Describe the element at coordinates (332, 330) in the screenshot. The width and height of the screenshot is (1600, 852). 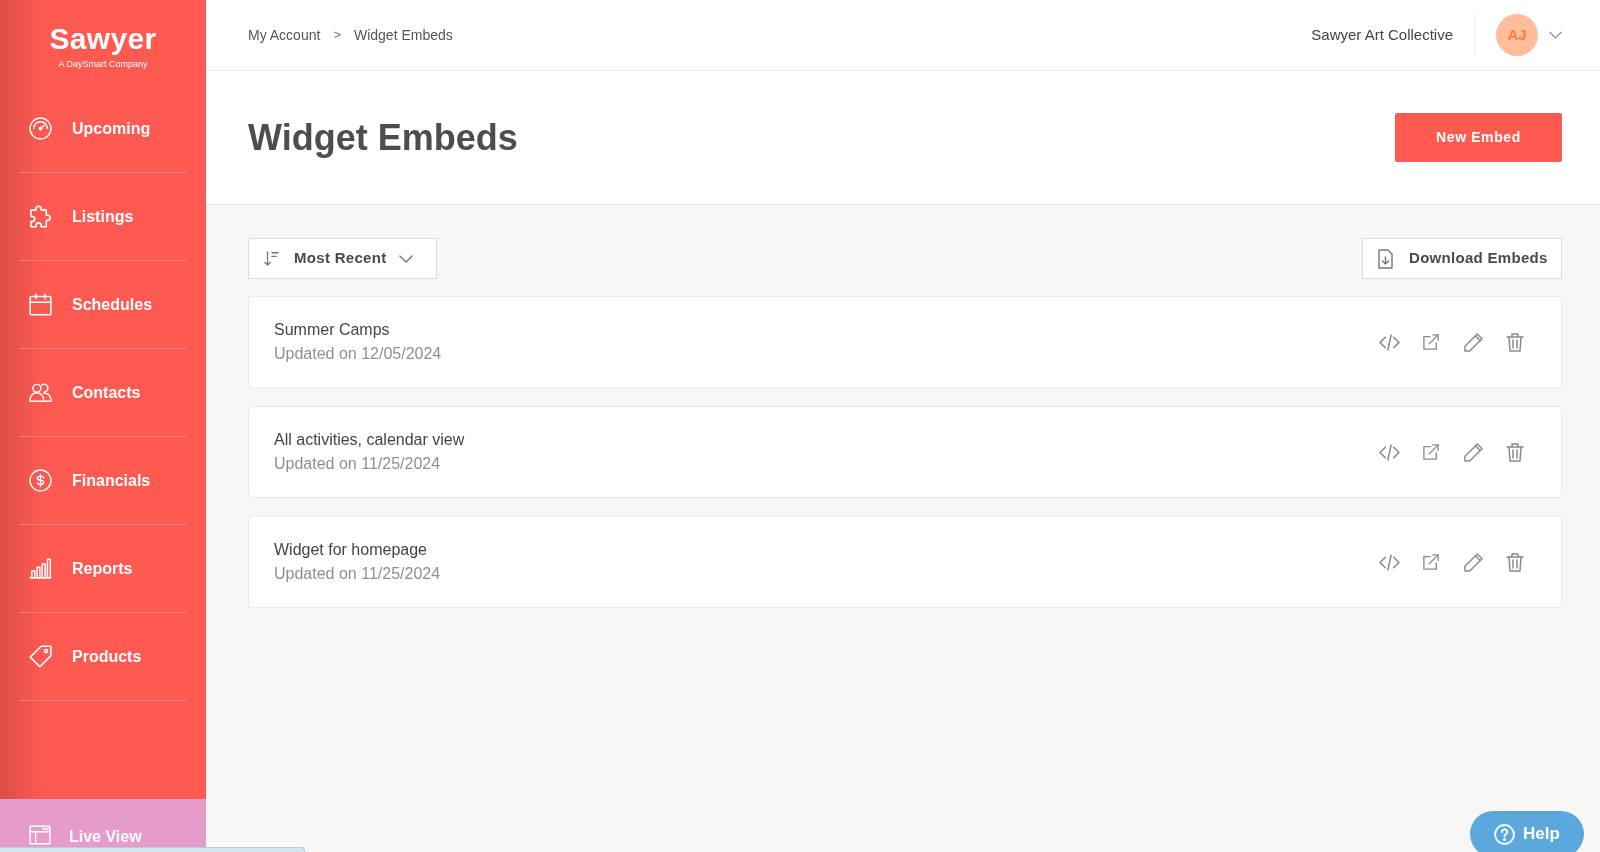
I see `embed-name: Summer Camps` at that location.